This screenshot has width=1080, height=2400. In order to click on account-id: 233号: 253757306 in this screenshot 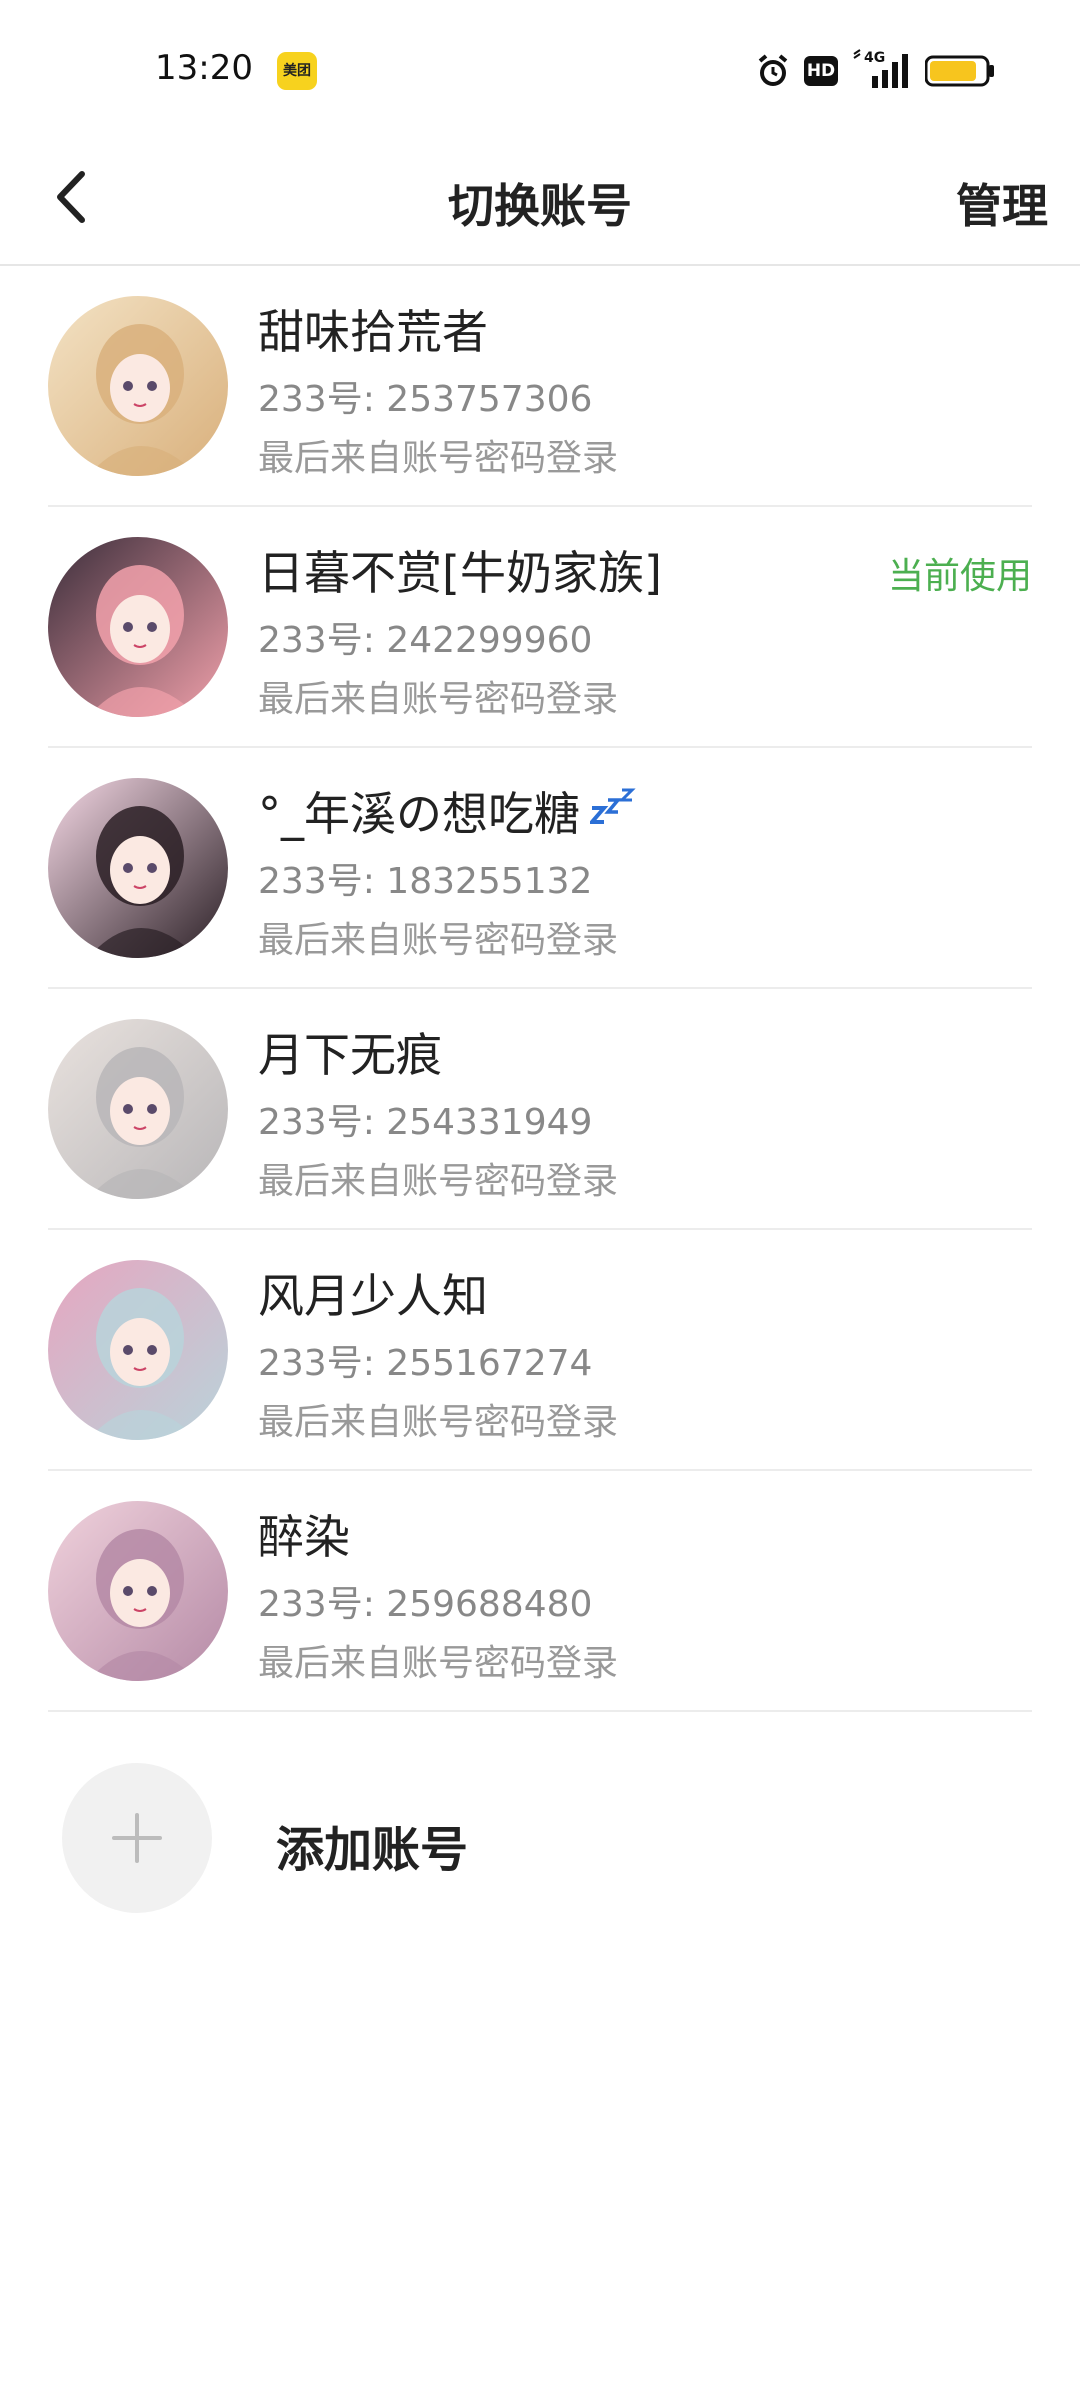, I will do `click(425, 399)`.